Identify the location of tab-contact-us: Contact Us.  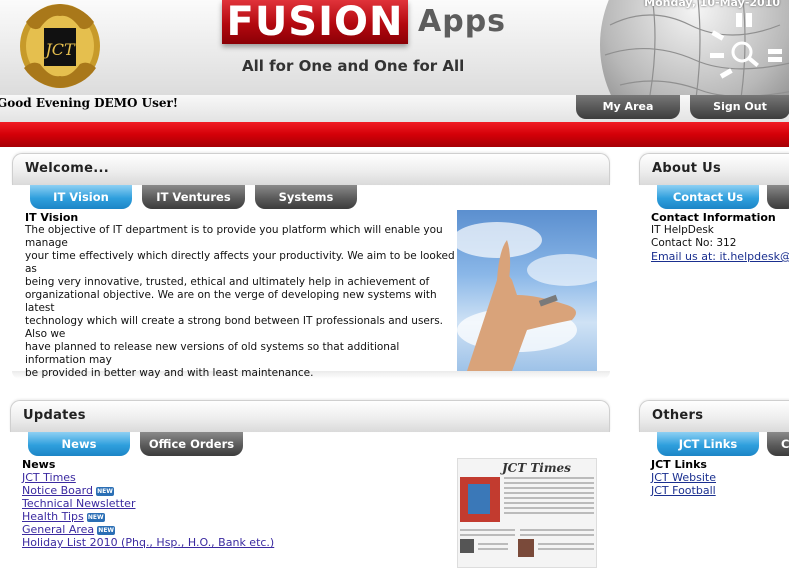
(708, 197).